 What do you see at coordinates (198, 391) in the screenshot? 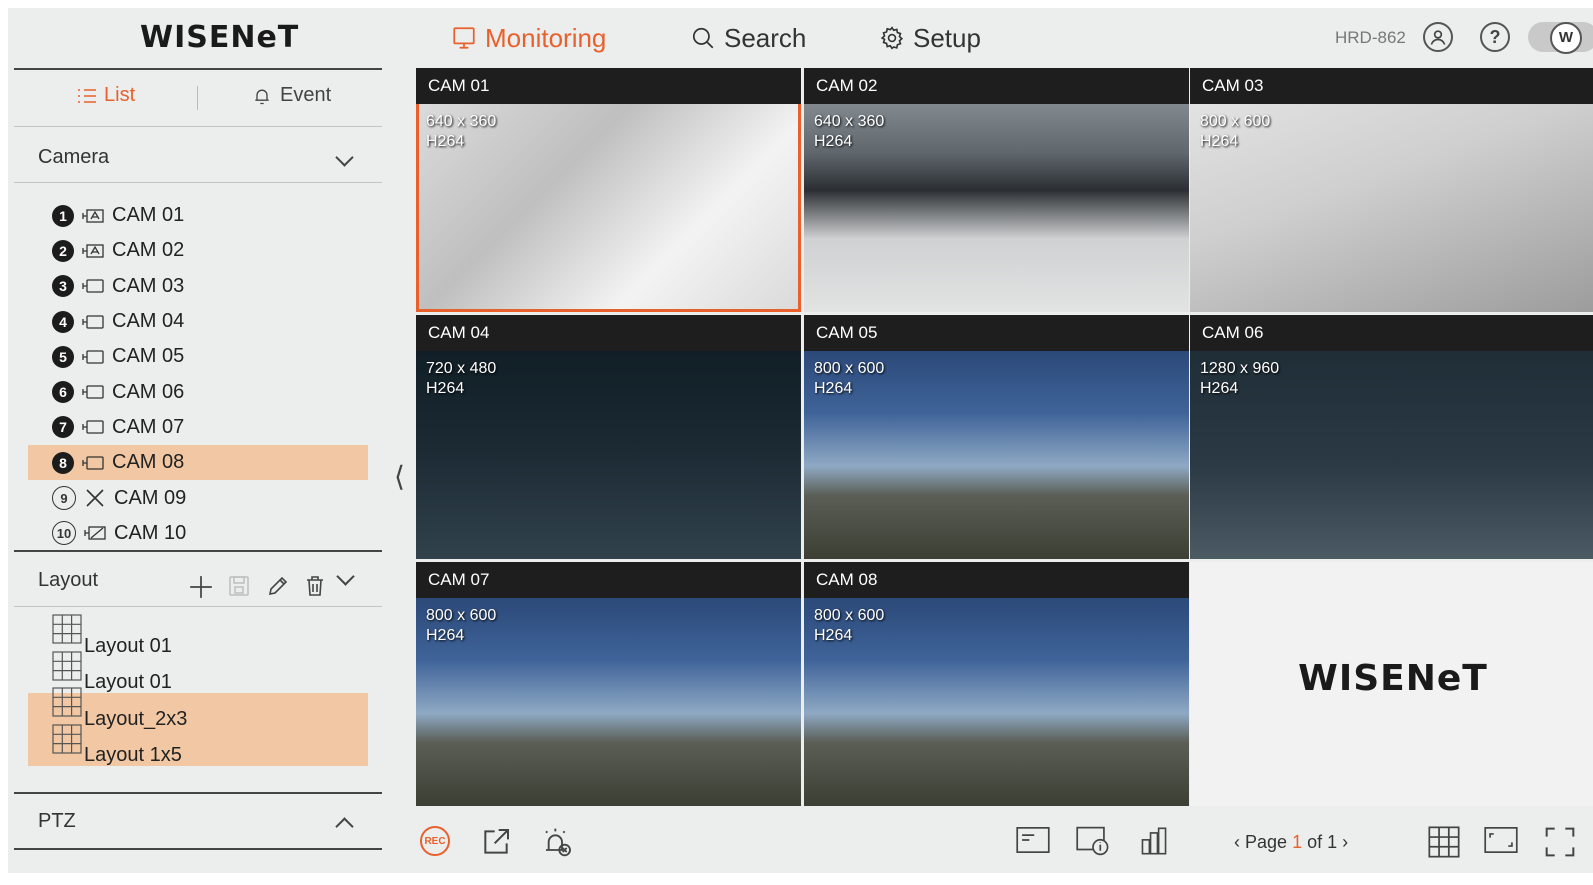
I see `camera-item-06: 6 CAM 06` at bounding box center [198, 391].